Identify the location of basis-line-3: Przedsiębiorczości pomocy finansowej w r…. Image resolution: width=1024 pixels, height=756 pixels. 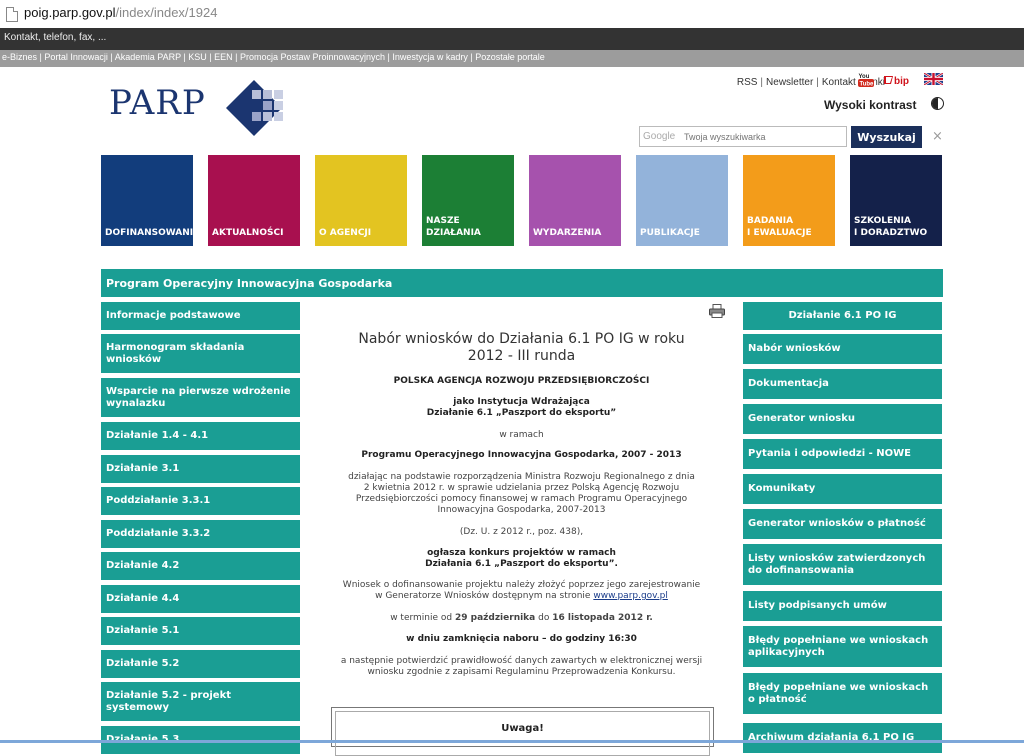
(521, 499).